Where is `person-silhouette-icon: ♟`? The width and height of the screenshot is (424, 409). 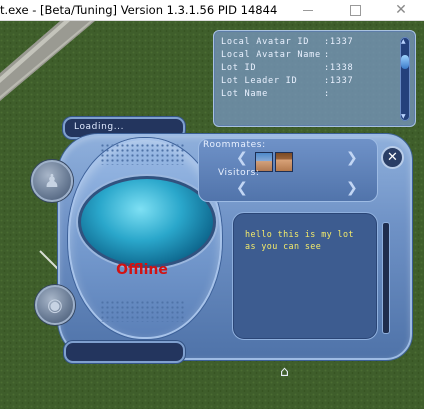 person-silhouette-icon: ♟ is located at coordinates (52, 181).